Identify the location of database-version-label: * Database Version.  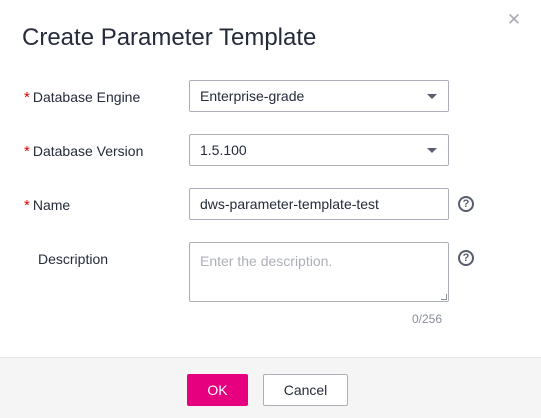
(84, 151).